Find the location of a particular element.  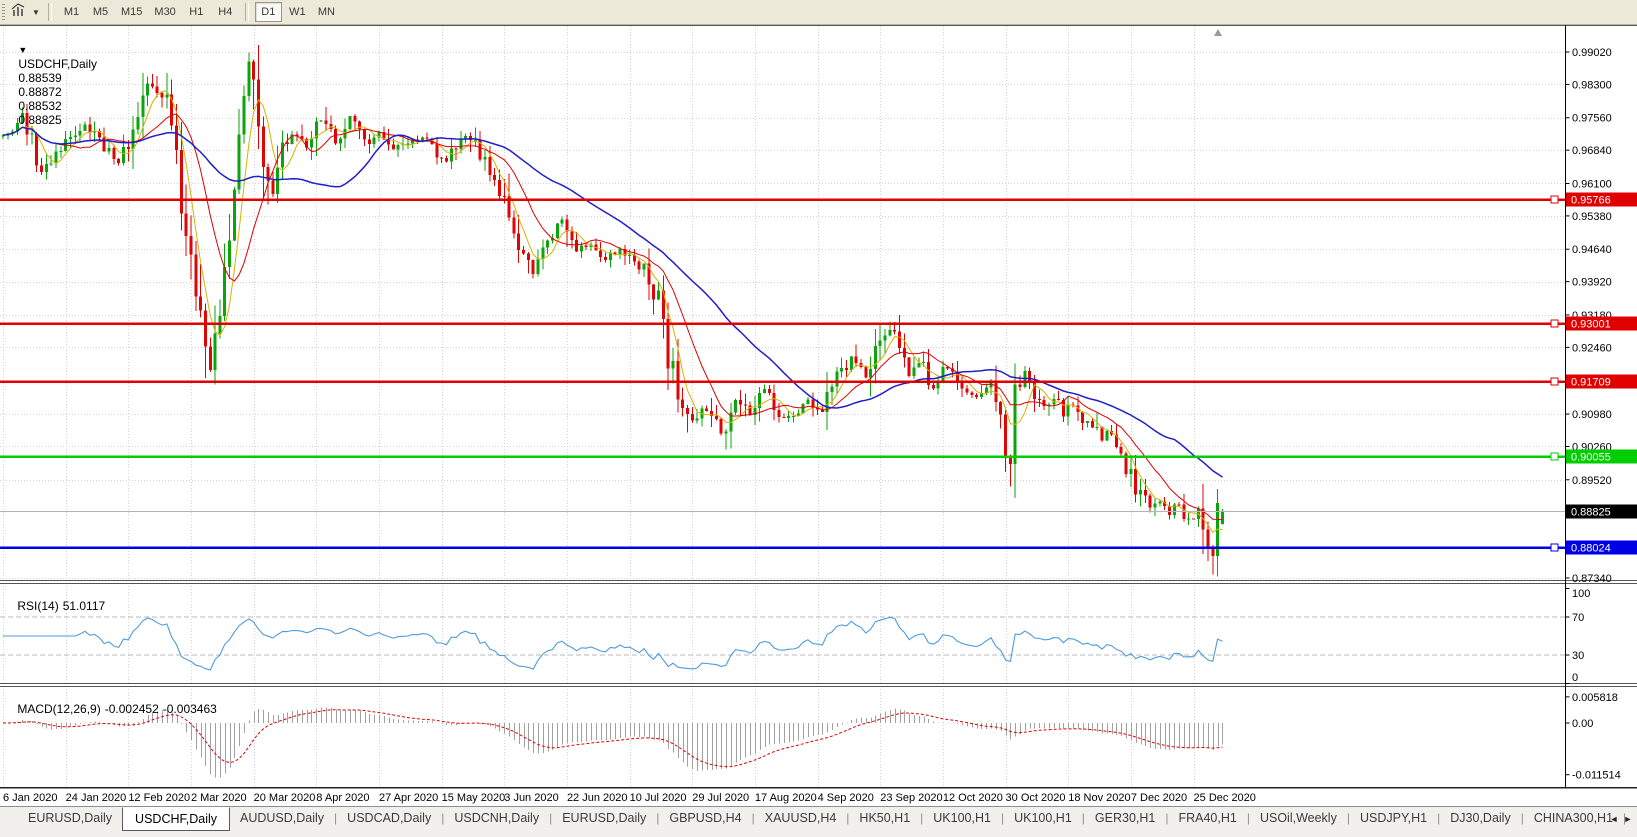

tab-usdcnh-daily: USDCNH,Daily is located at coordinates (496, 818).